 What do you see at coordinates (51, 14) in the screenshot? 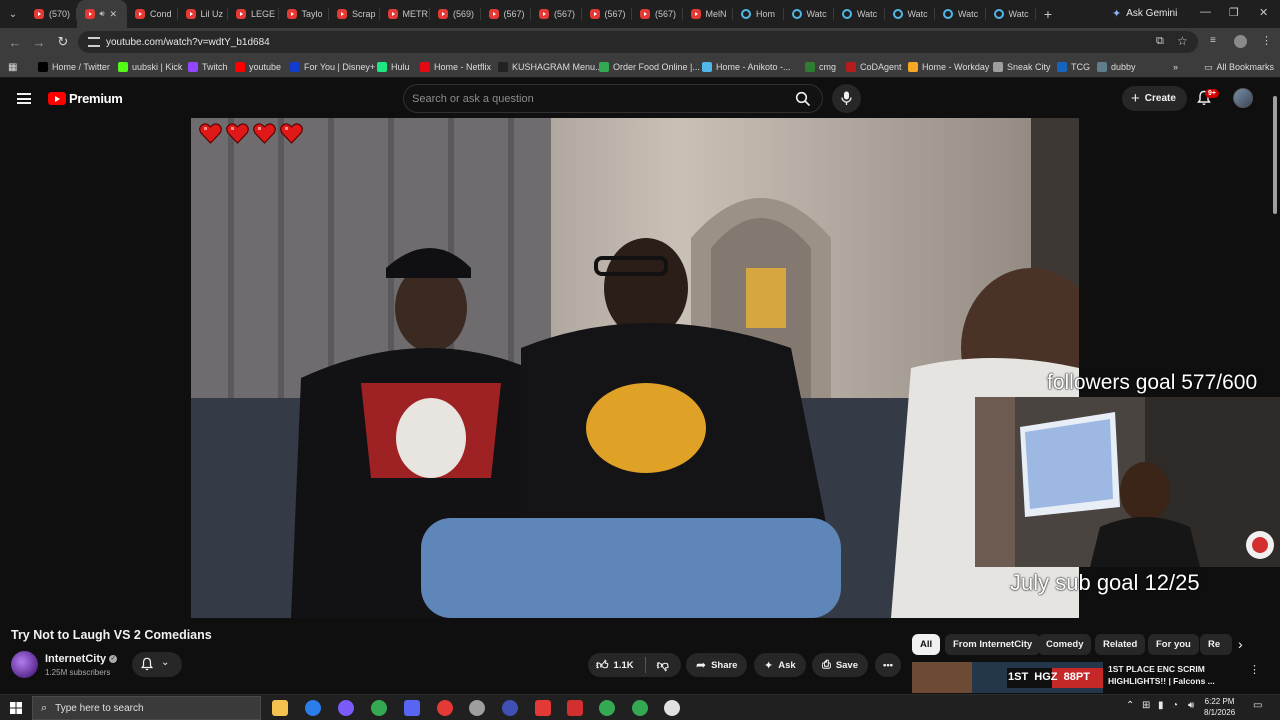
I see `browser-tab: (570)` at bounding box center [51, 14].